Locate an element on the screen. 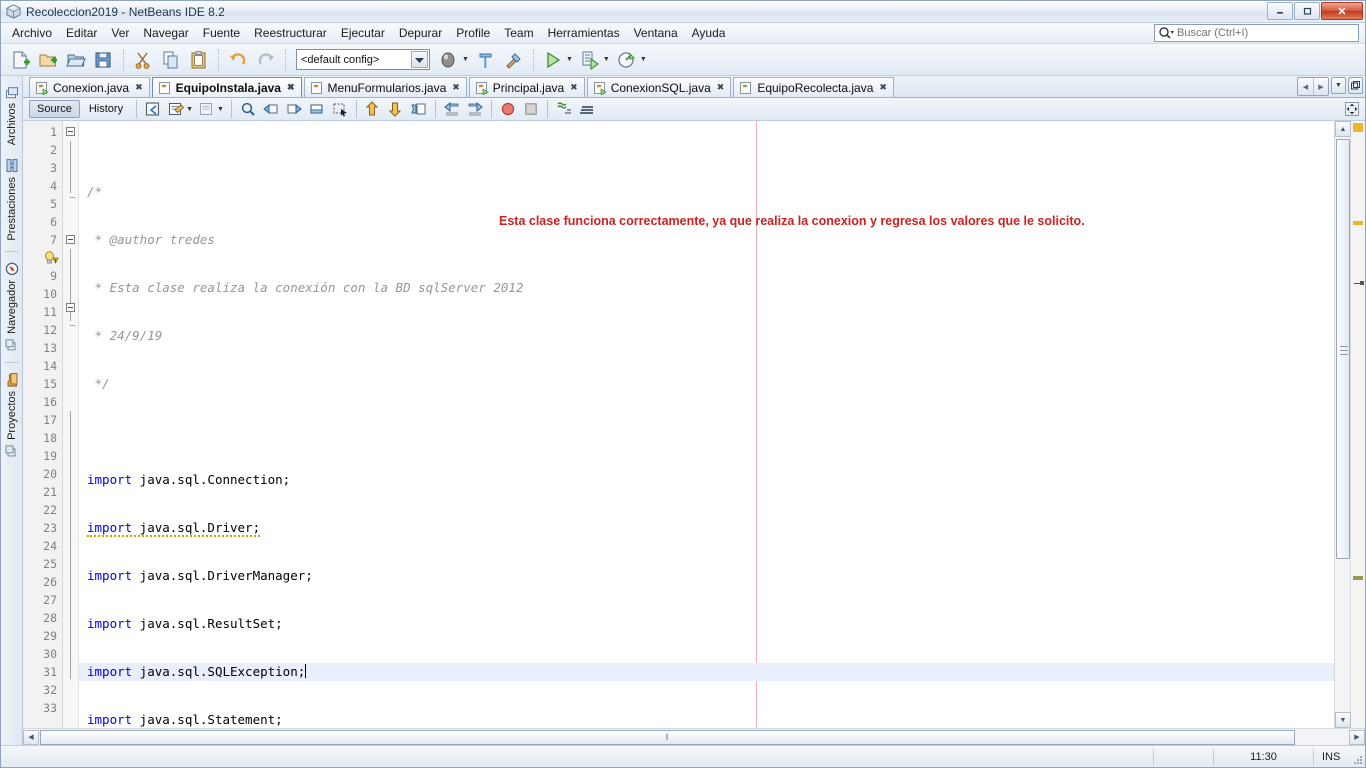 Image resolution: width=1366 pixels, height=768 pixels. inspect-button is located at coordinates (419, 109).